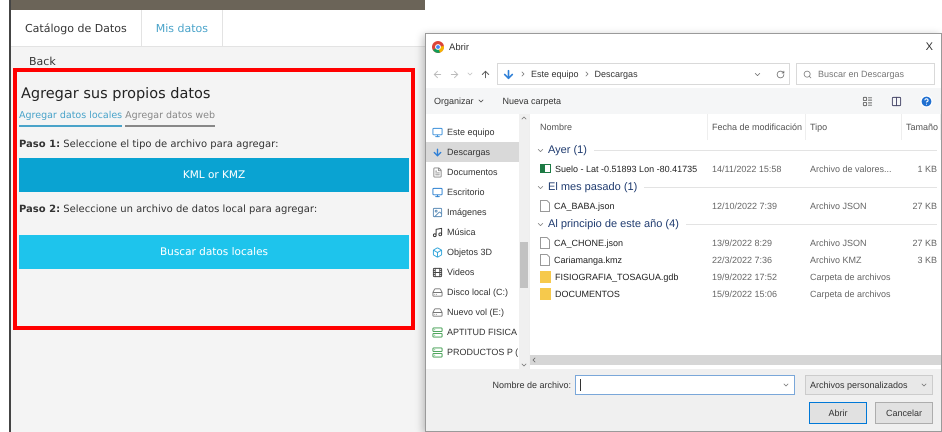 Image resolution: width=942 pixels, height=432 pixels. What do you see at coordinates (524, 265) in the screenshot?
I see `scroll-thumb` at bounding box center [524, 265].